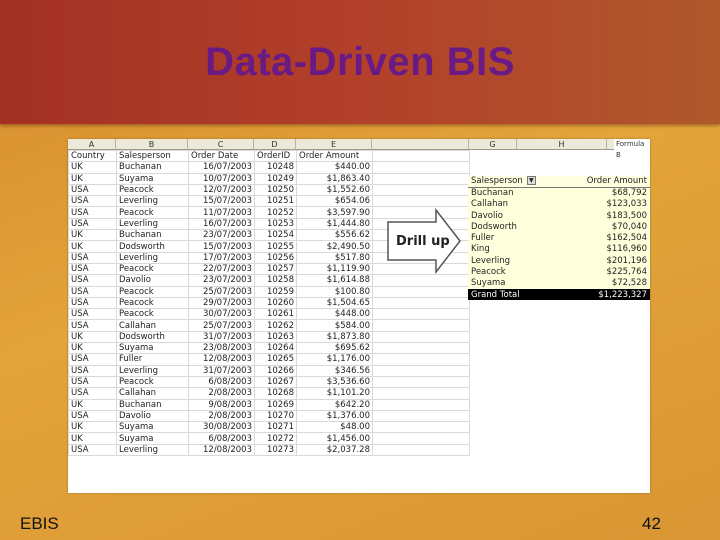  Describe the element at coordinates (152, 438) in the screenshot. I see `table-cell: Suyama` at that location.